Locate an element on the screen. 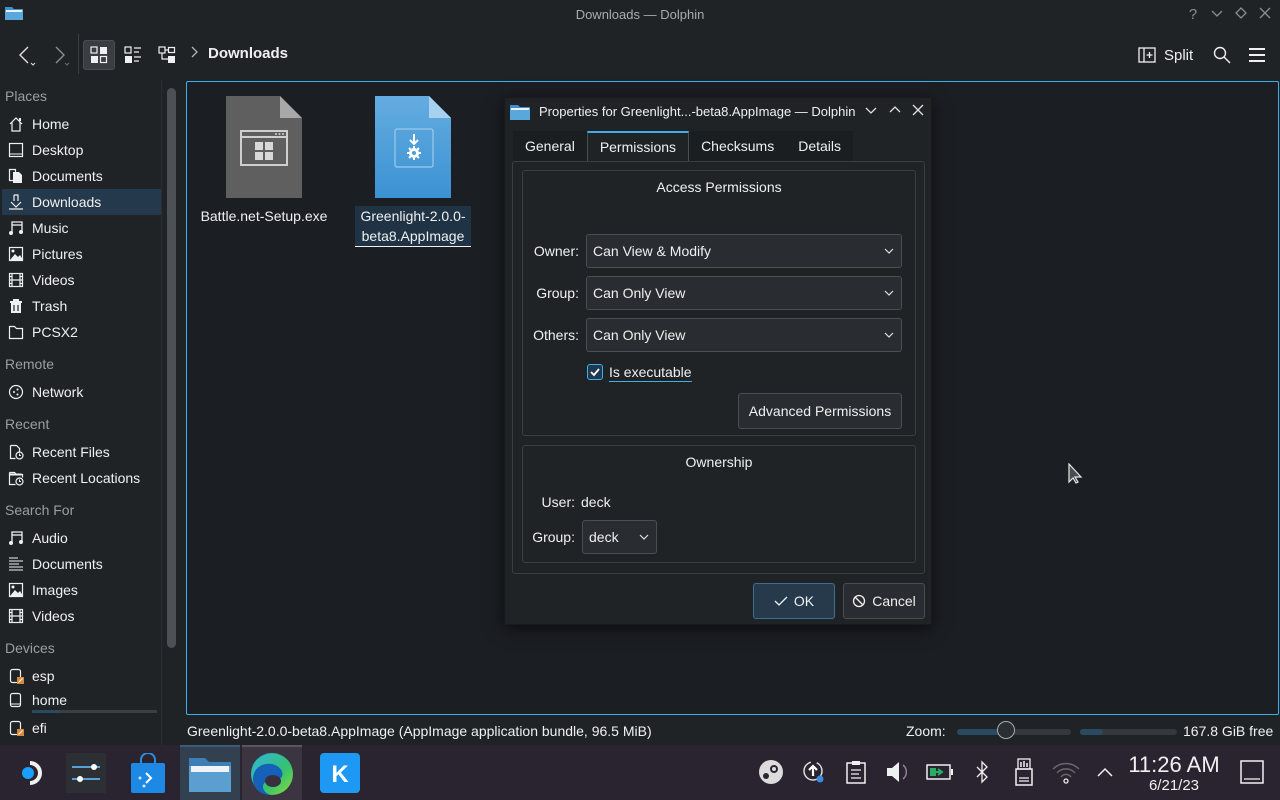 The image size is (1280, 800). tray-expand-button is located at coordinates (1105, 772).